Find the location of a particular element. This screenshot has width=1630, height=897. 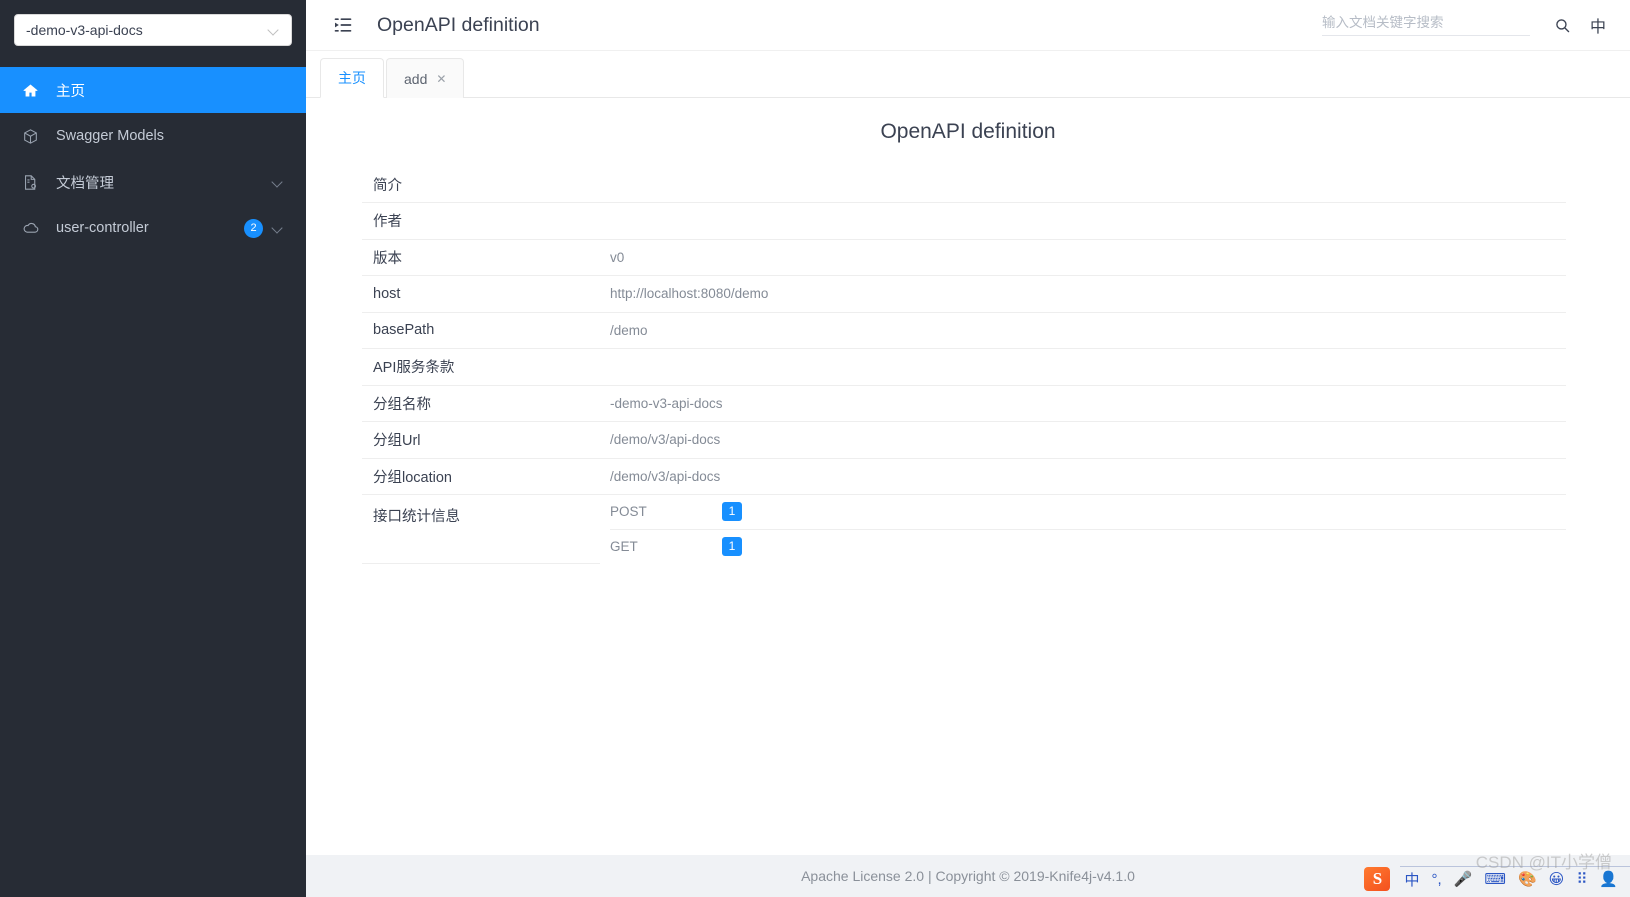

api-group-select: -demo-v3-api-docs is located at coordinates (153, 30).